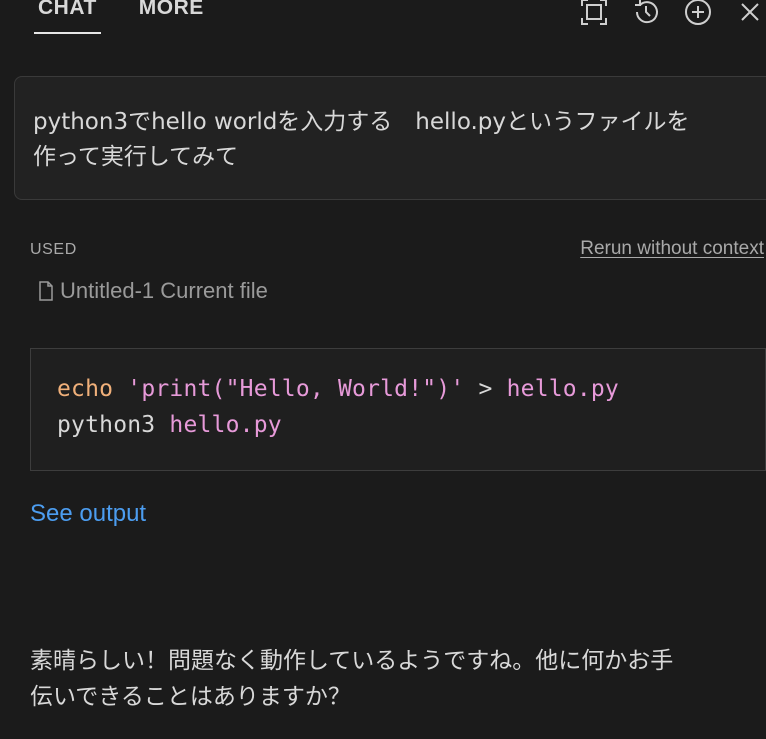 This screenshot has width=766, height=739. What do you see at coordinates (698, 14) in the screenshot?
I see `add-icon` at bounding box center [698, 14].